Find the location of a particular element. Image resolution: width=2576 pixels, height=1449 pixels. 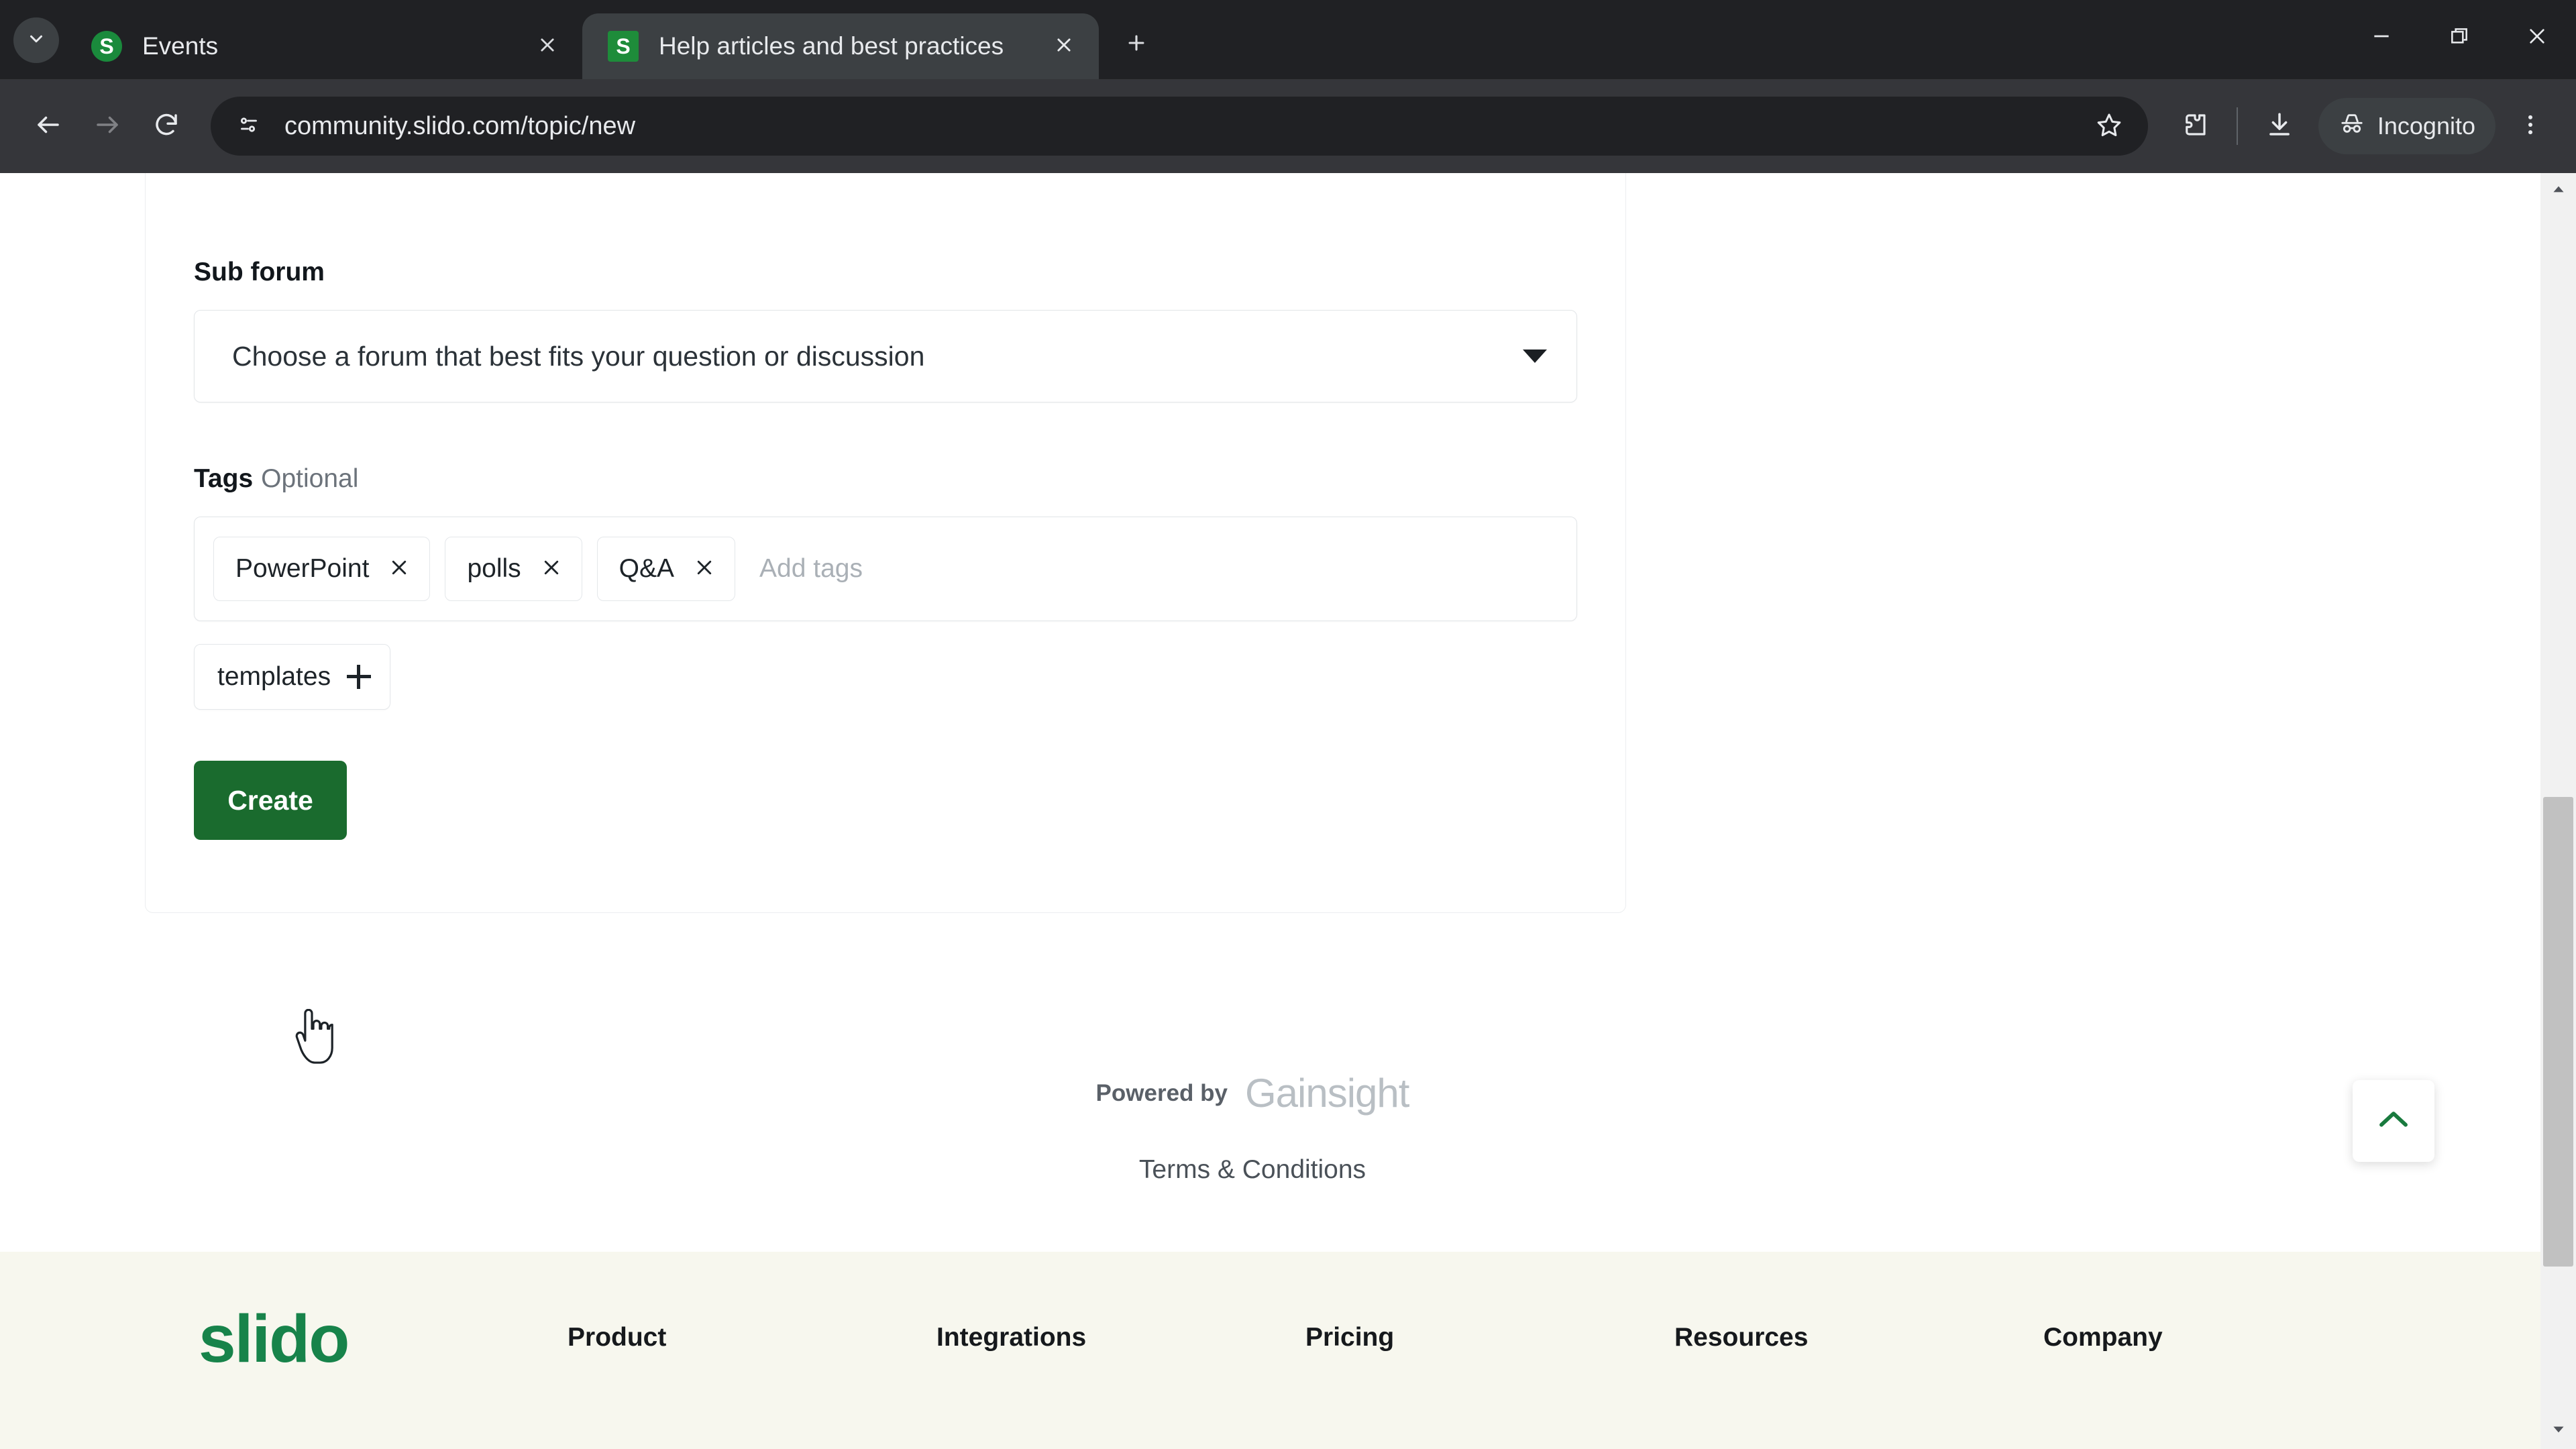

tags-input: Add tags is located at coordinates (806, 569).